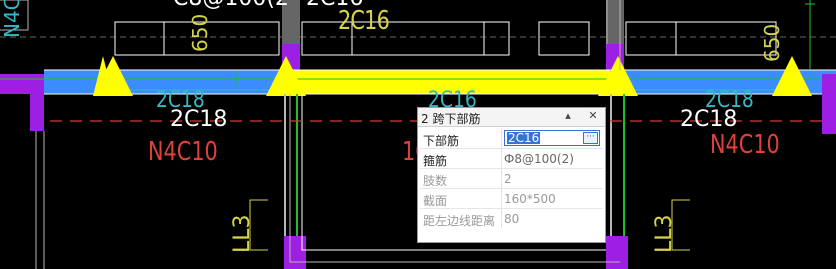 The height and width of the screenshot is (269, 836). I want to click on panel-title: 2 跨下部筋, so click(451, 119).